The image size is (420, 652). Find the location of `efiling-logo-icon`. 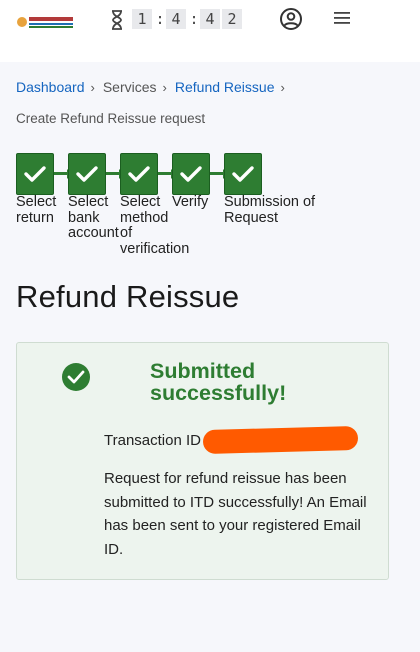

efiling-logo-icon is located at coordinates (46, 22).